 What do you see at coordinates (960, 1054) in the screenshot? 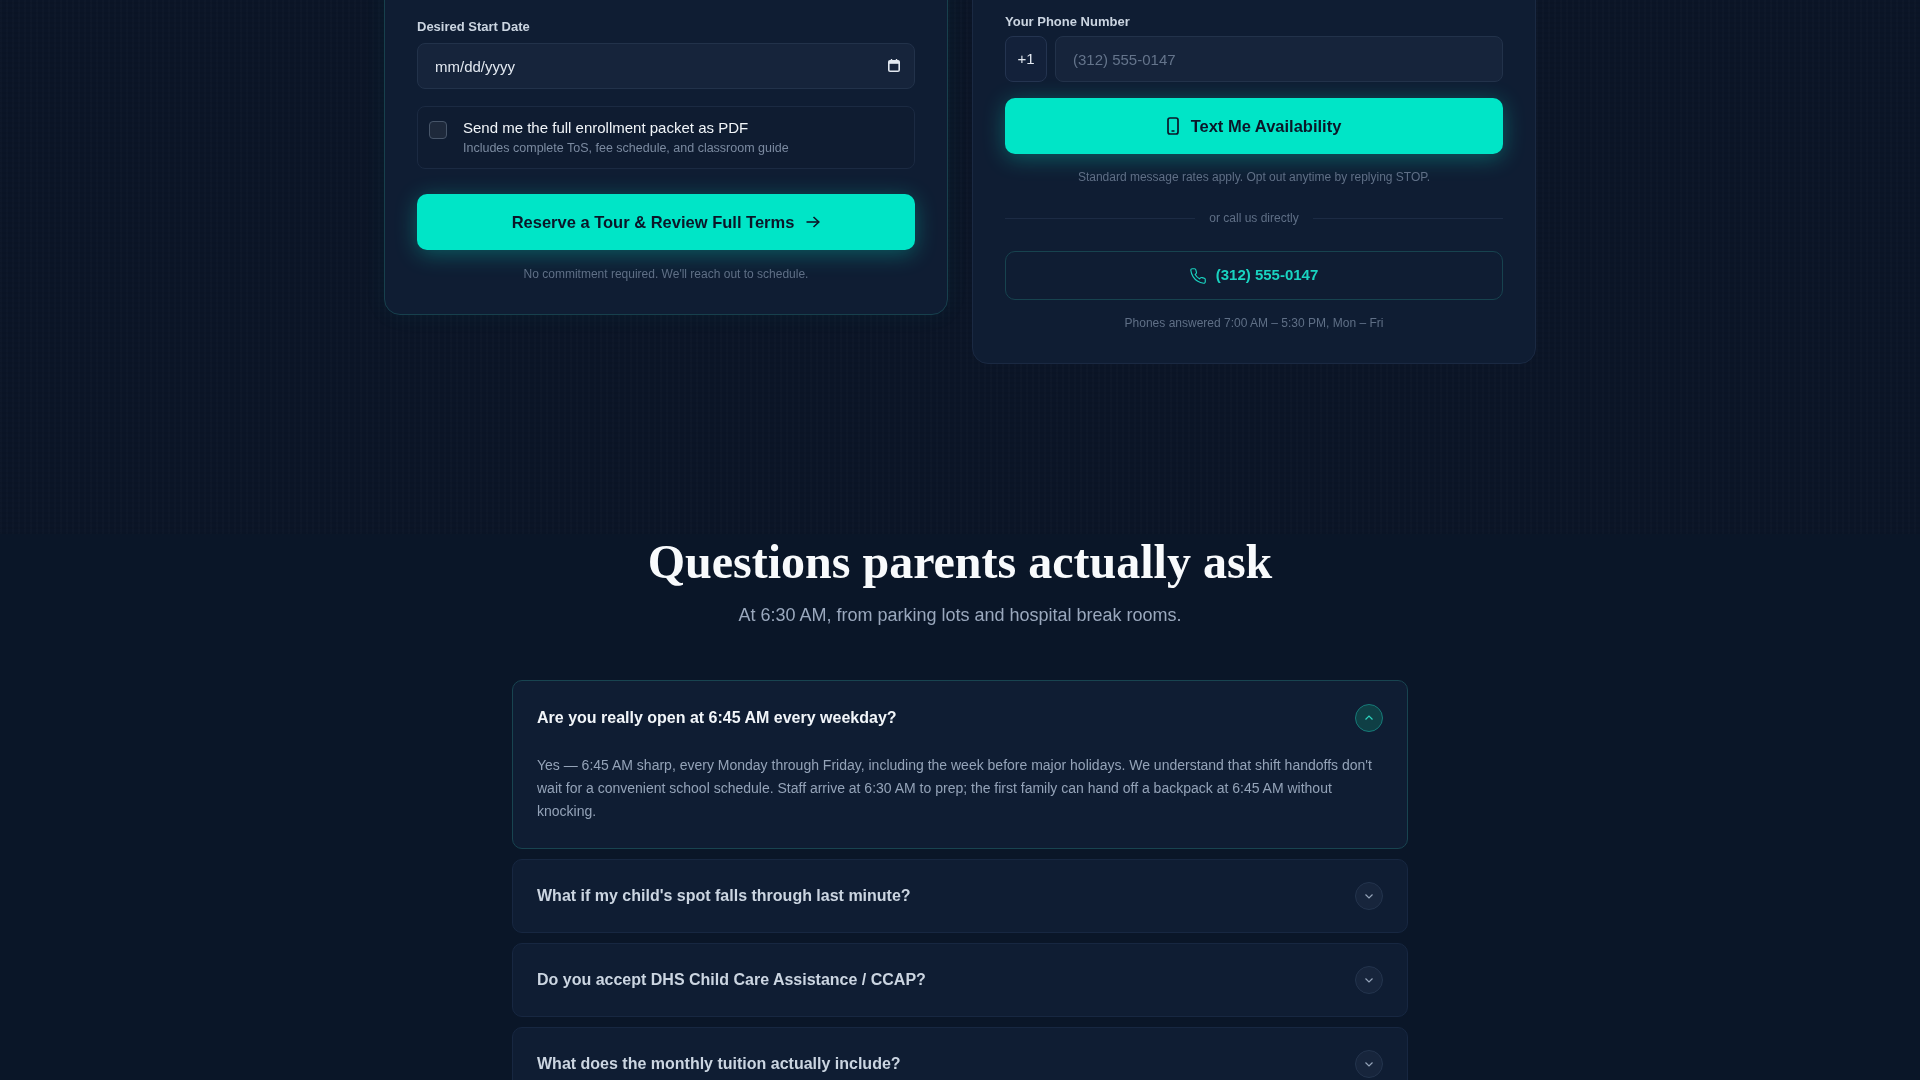
I see `faq-question: What does the monthly tuition actually include?` at bounding box center [960, 1054].